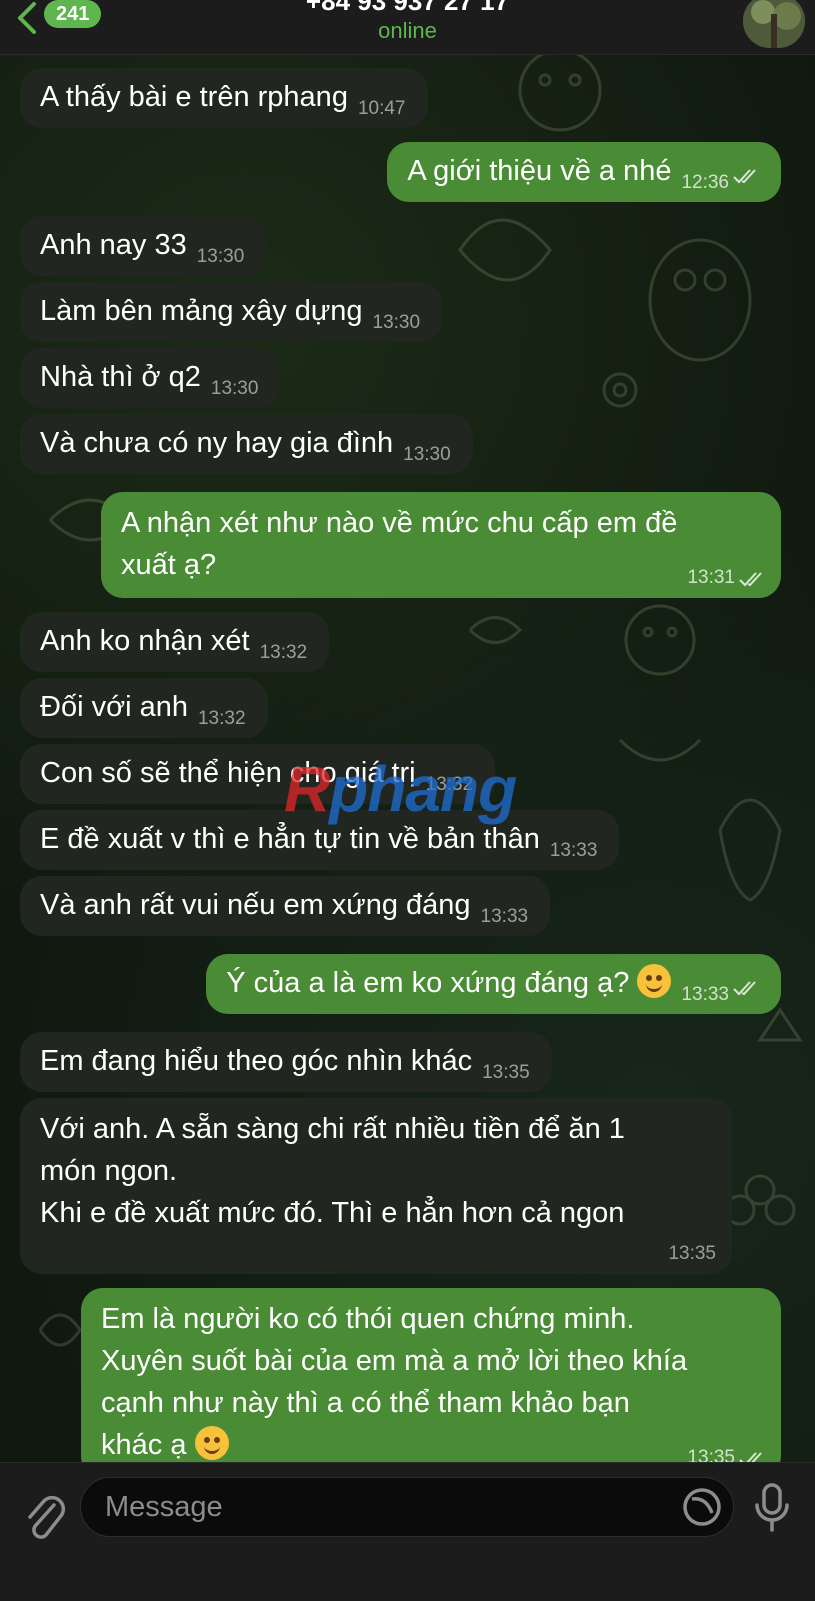  What do you see at coordinates (44, 1517) in the screenshot?
I see `paperclip-attach-icon` at bounding box center [44, 1517].